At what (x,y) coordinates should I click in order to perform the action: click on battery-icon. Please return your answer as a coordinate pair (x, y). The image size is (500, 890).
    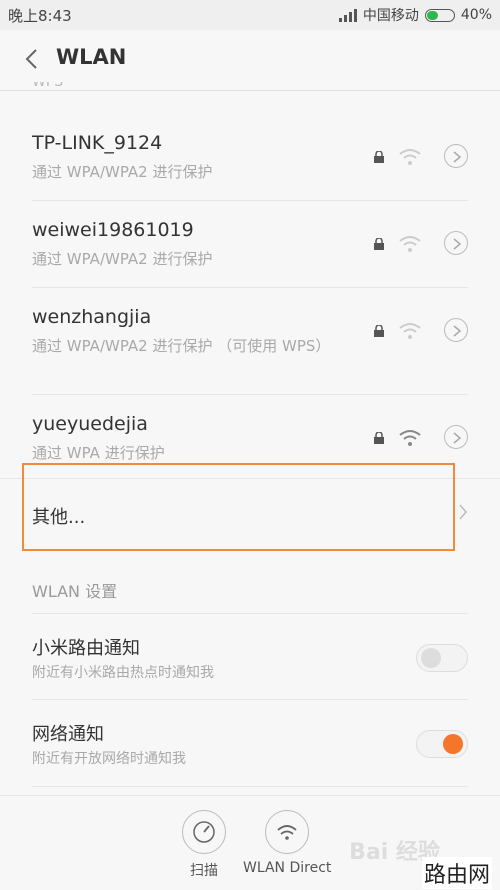
    Looking at the image, I should click on (439, 15).